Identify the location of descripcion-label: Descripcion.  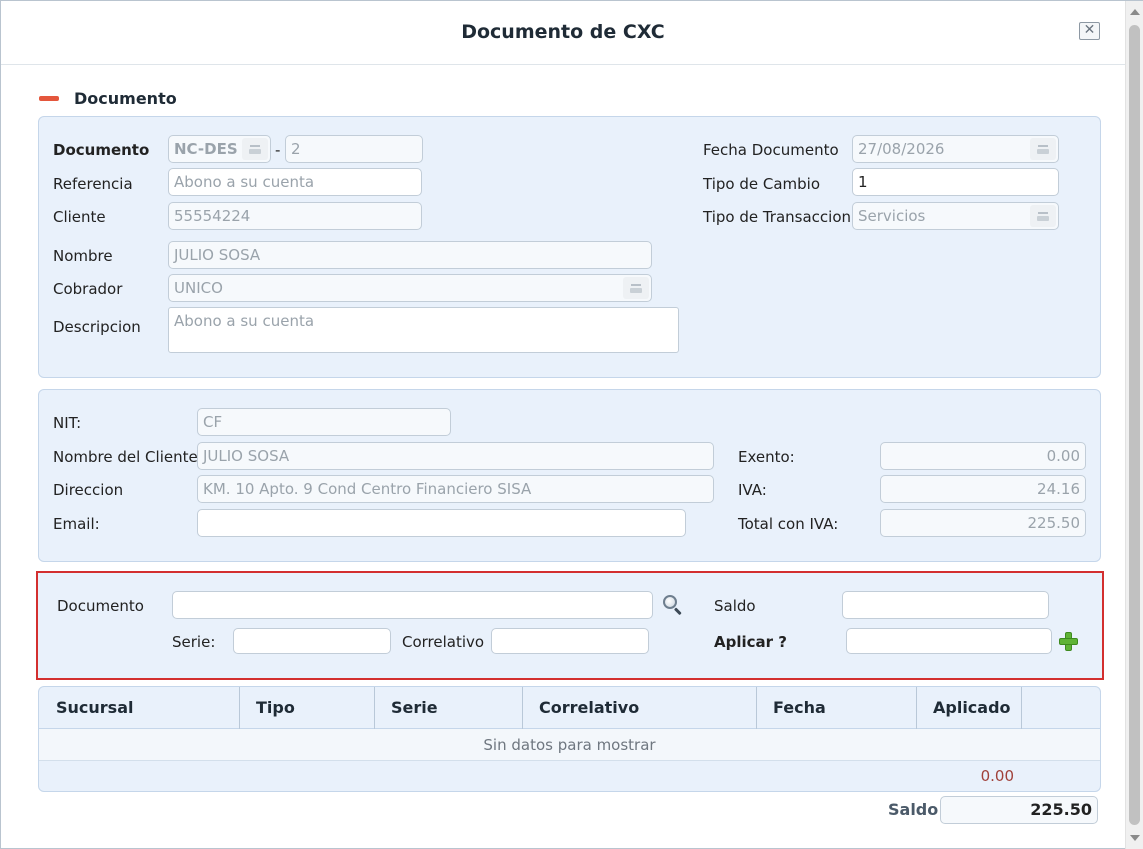
(97, 327).